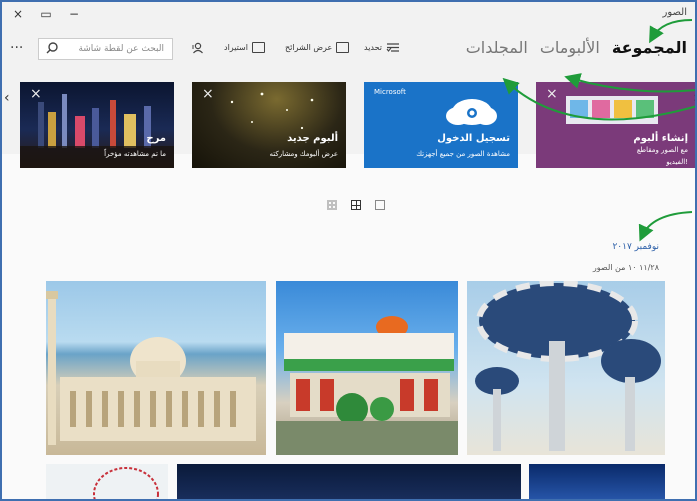 The image size is (697, 501). Describe the element at coordinates (497, 47) in the screenshot. I see `tab-folders: المجلدات` at that location.